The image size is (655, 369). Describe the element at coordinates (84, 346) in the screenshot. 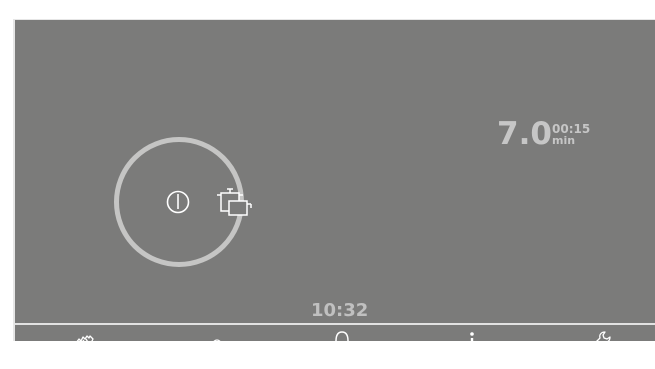

I see `wipe-protection-hand-icon` at that location.